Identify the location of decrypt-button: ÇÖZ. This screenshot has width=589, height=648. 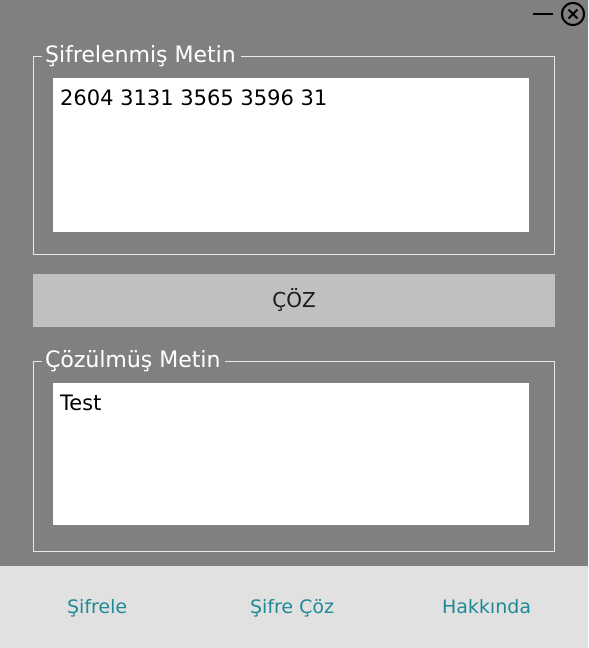
(294, 300).